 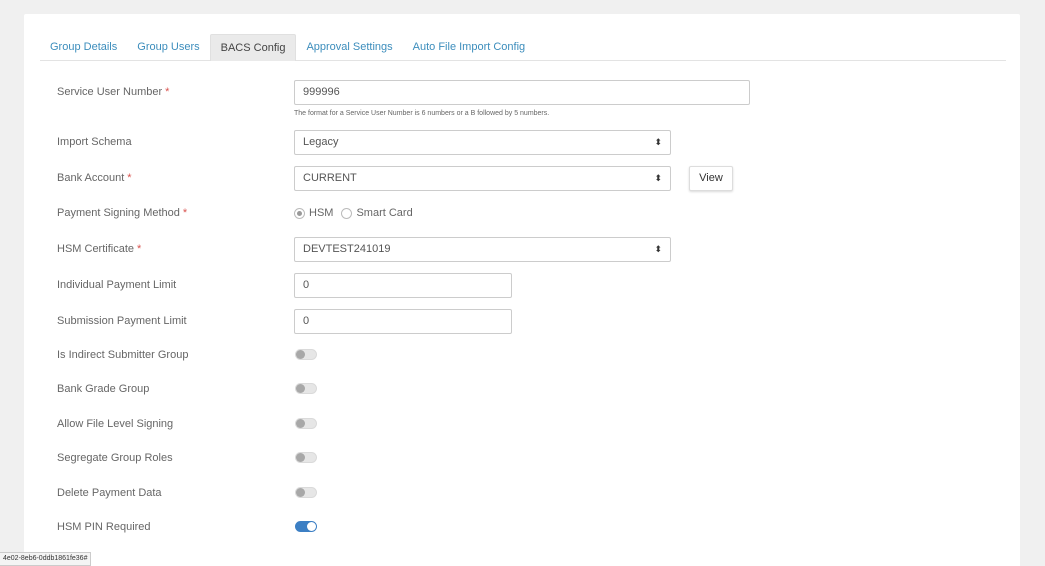 I want to click on payment-signing-method-label-text: Payment Signing Method, so click(x=118, y=213).